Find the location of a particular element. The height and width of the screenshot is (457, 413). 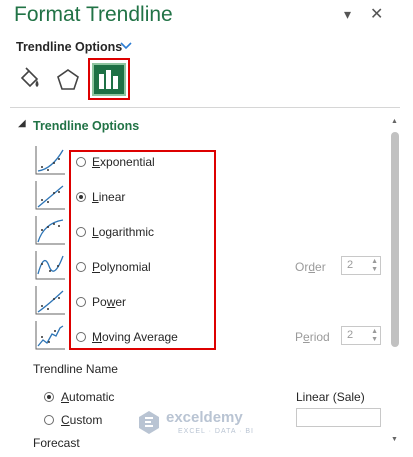

scroll-down-icon: ▼ is located at coordinates (394, 439).